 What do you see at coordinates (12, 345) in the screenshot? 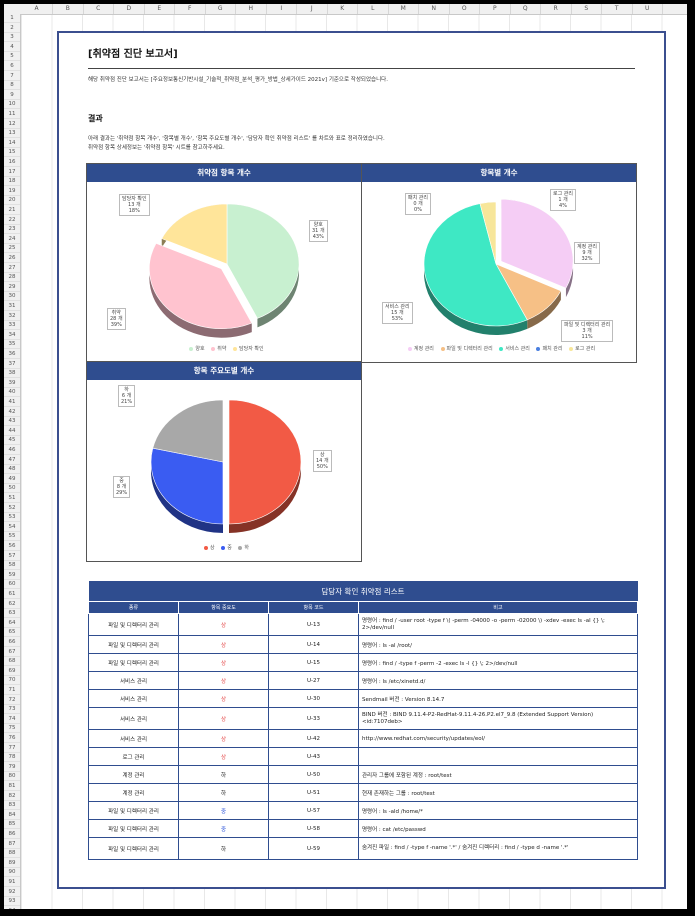
I see `row-header: 35` at bounding box center [12, 345].